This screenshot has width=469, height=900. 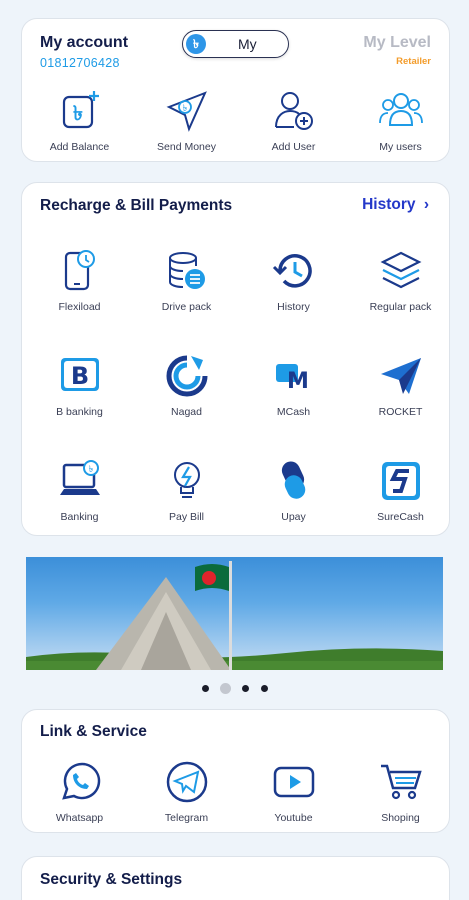 What do you see at coordinates (186, 818) in the screenshot?
I see `telegram-label: Telegram` at bounding box center [186, 818].